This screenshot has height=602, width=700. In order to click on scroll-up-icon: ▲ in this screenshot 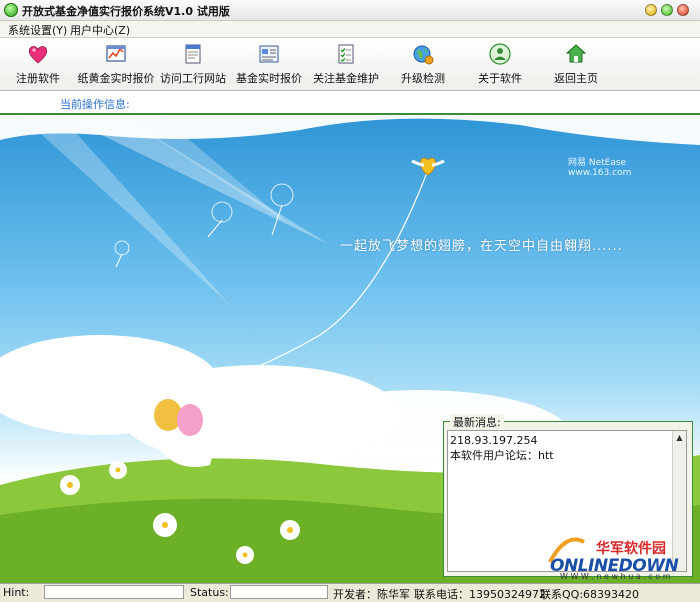, I will do `click(679, 437)`.